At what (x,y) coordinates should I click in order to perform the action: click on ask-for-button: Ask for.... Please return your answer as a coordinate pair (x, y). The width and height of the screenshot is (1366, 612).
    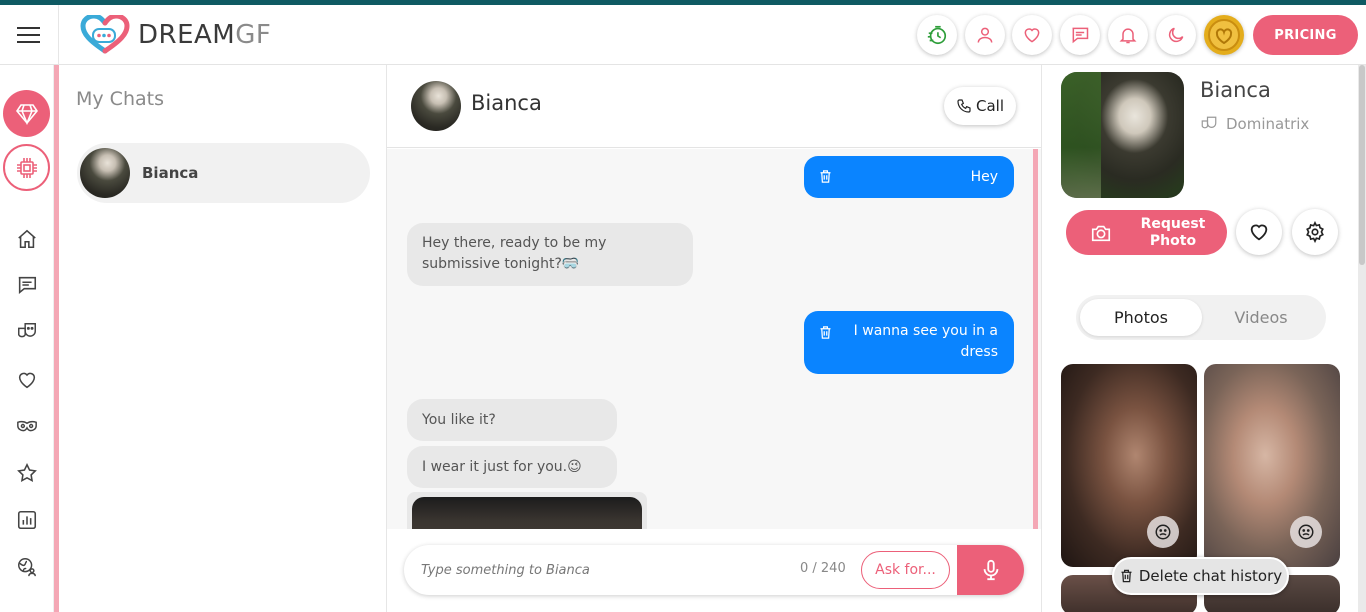
    Looking at the image, I should click on (905, 570).